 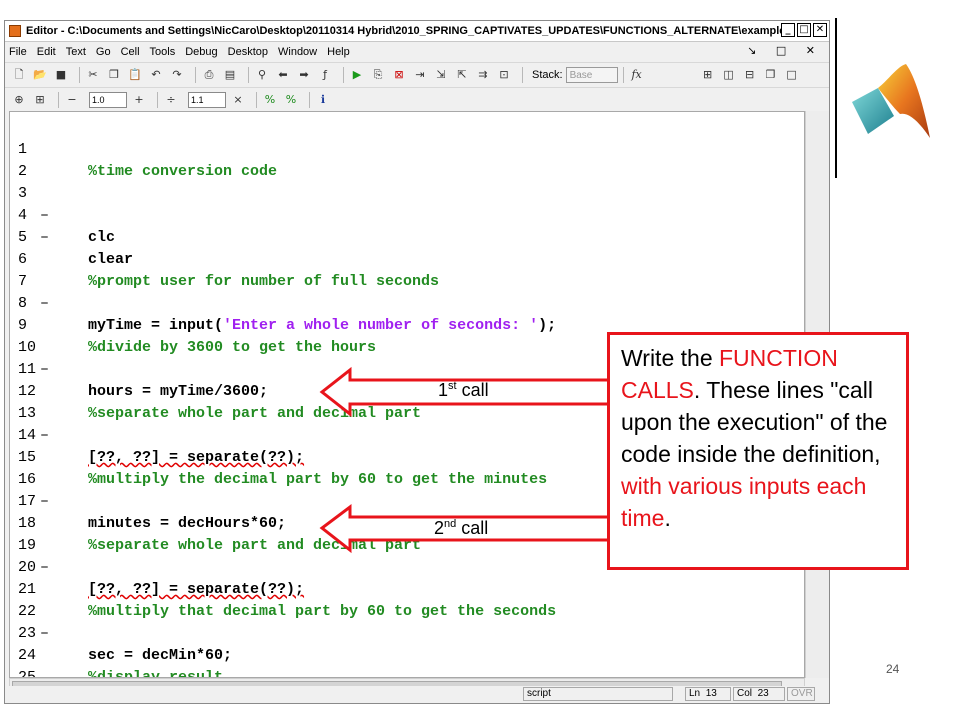 I want to click on first-call-suffix: st, so click(x=452, y=386).